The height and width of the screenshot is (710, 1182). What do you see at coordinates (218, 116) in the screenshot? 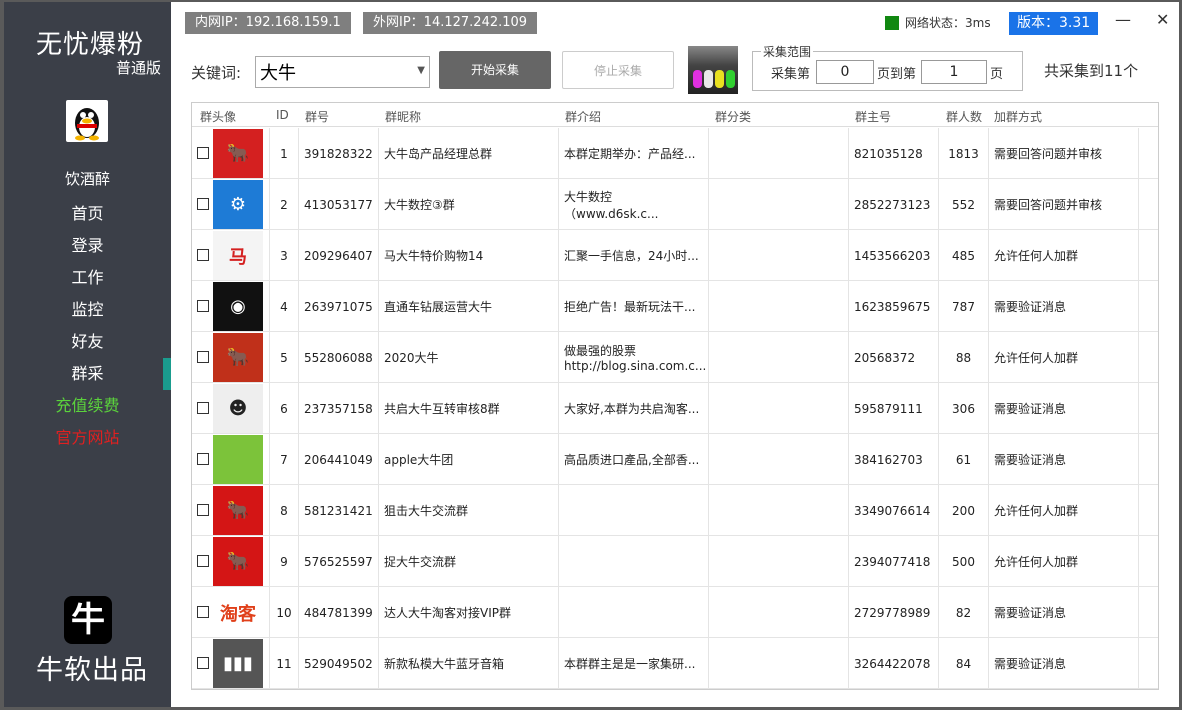
I see `col-avatar: 群头像` at bounding box center [218, 116].